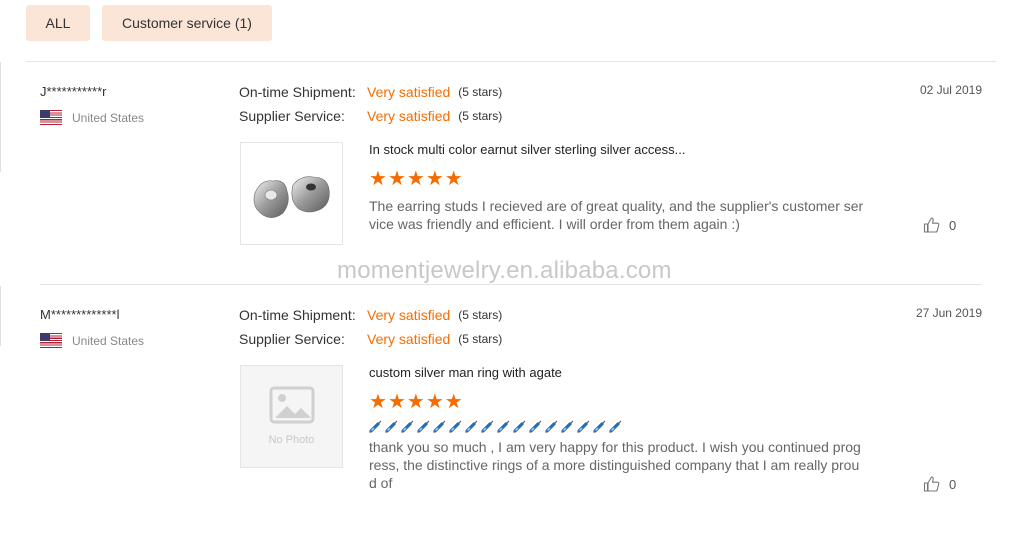 This screenshot has height=543, width=1016. I want to click on reviewer-name: M*************l, so click(80, 314).